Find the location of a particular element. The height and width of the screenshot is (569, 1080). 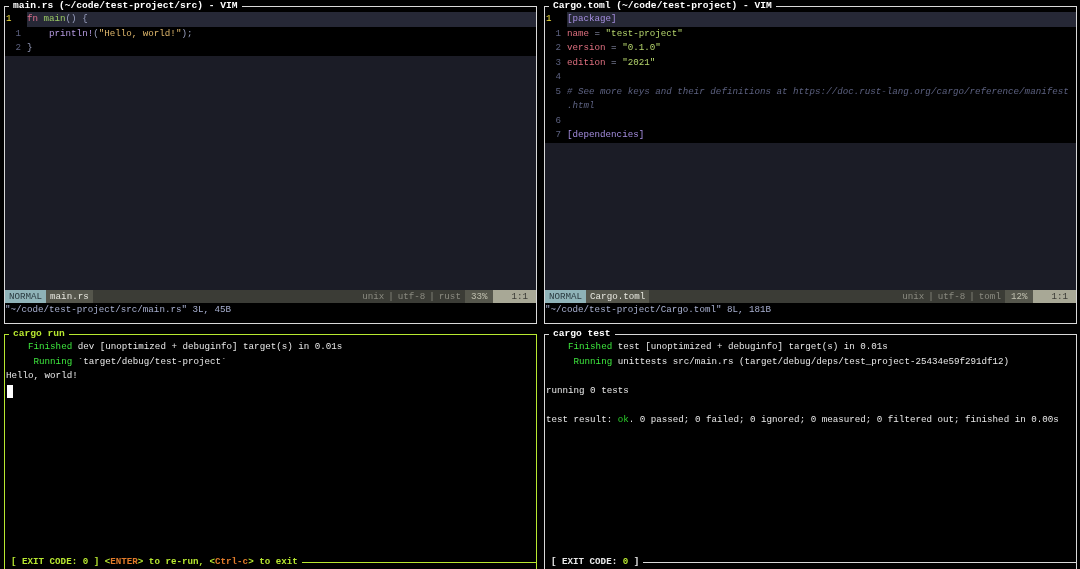

output-line: running 0 tests is located at coordinates (587, 390).